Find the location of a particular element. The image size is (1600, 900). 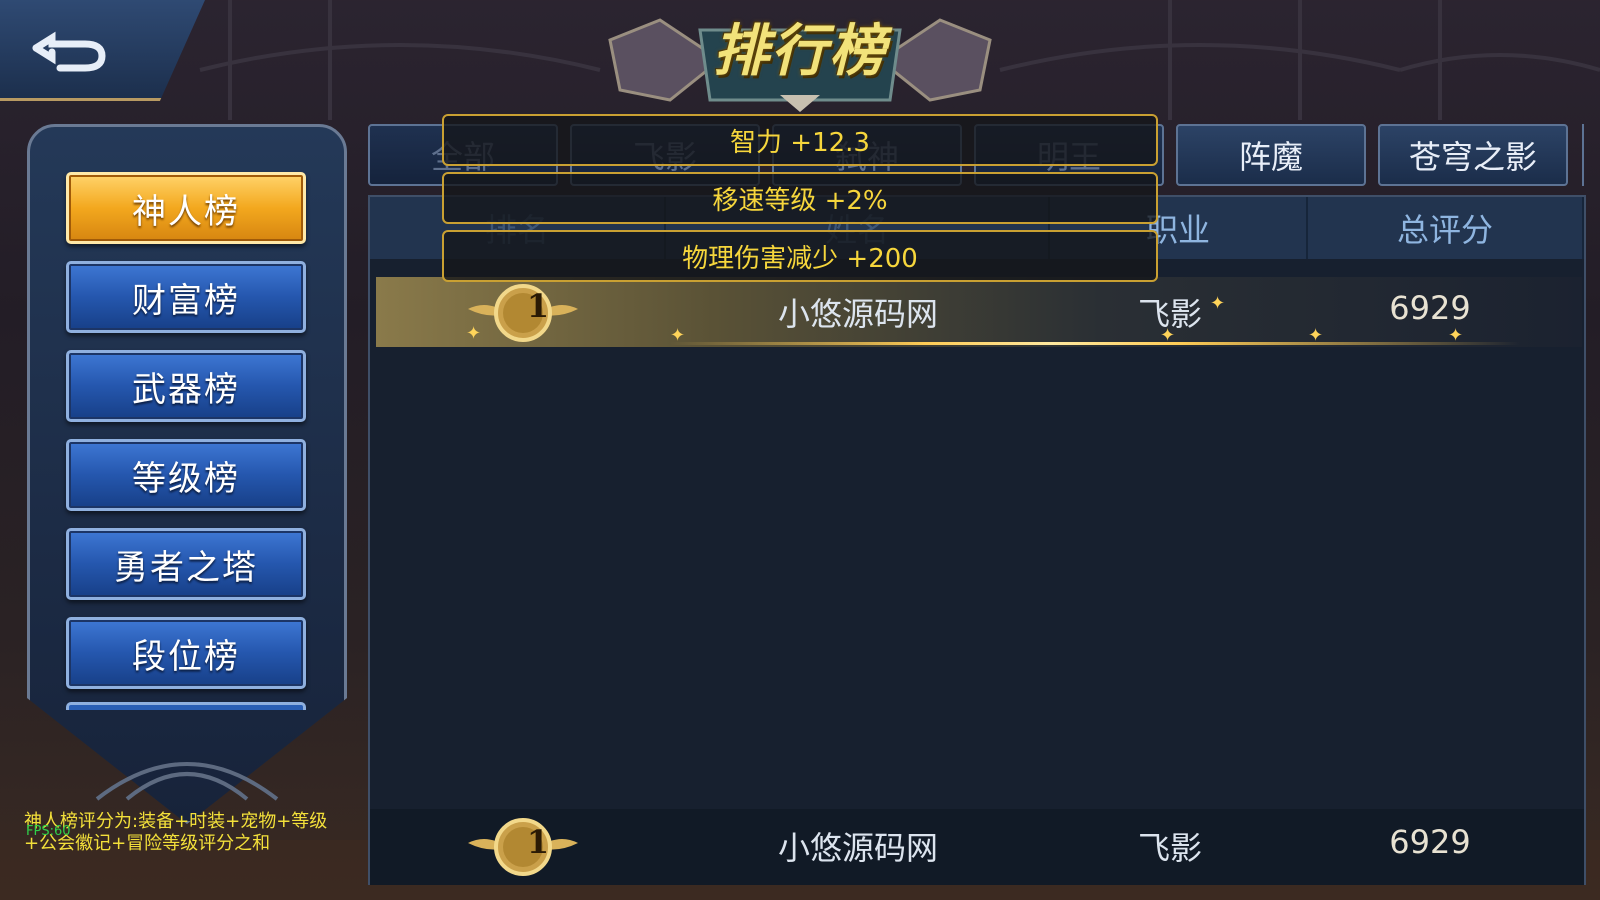

player-name: 小悠源码网 is located at coordinates (857, 314).